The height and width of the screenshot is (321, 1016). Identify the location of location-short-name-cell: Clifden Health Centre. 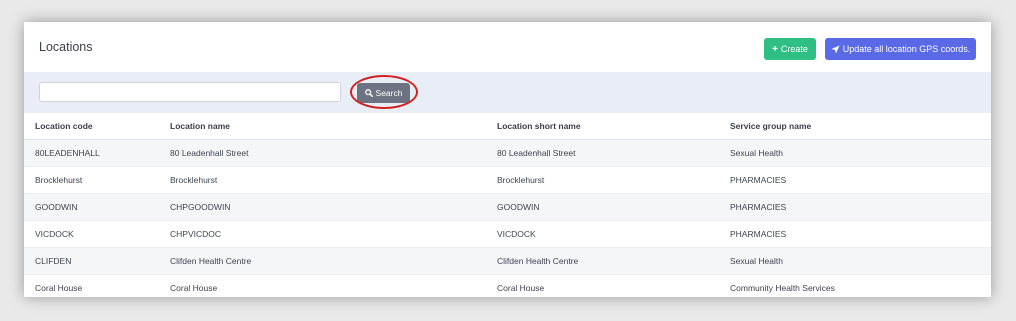
(613, 261).